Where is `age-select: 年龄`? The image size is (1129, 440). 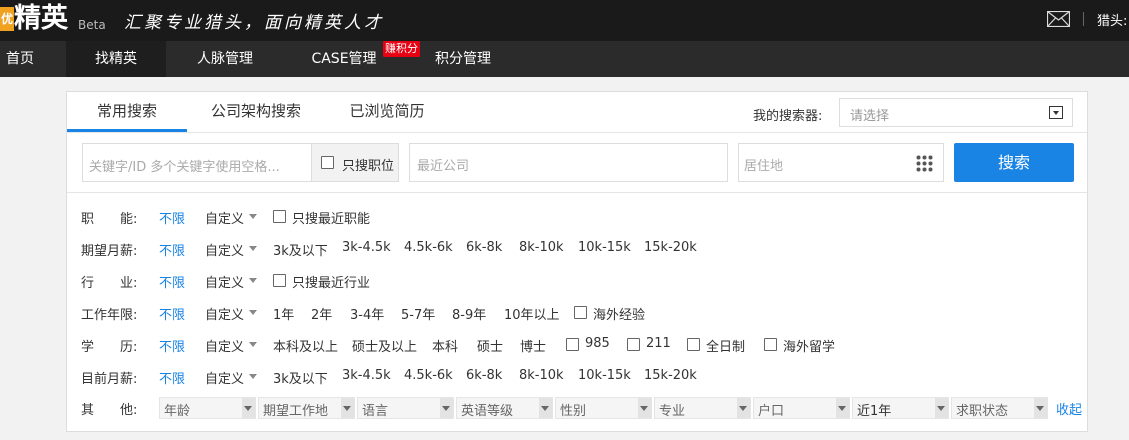
age-select: 年龄 is located at coordinates (207, 408).